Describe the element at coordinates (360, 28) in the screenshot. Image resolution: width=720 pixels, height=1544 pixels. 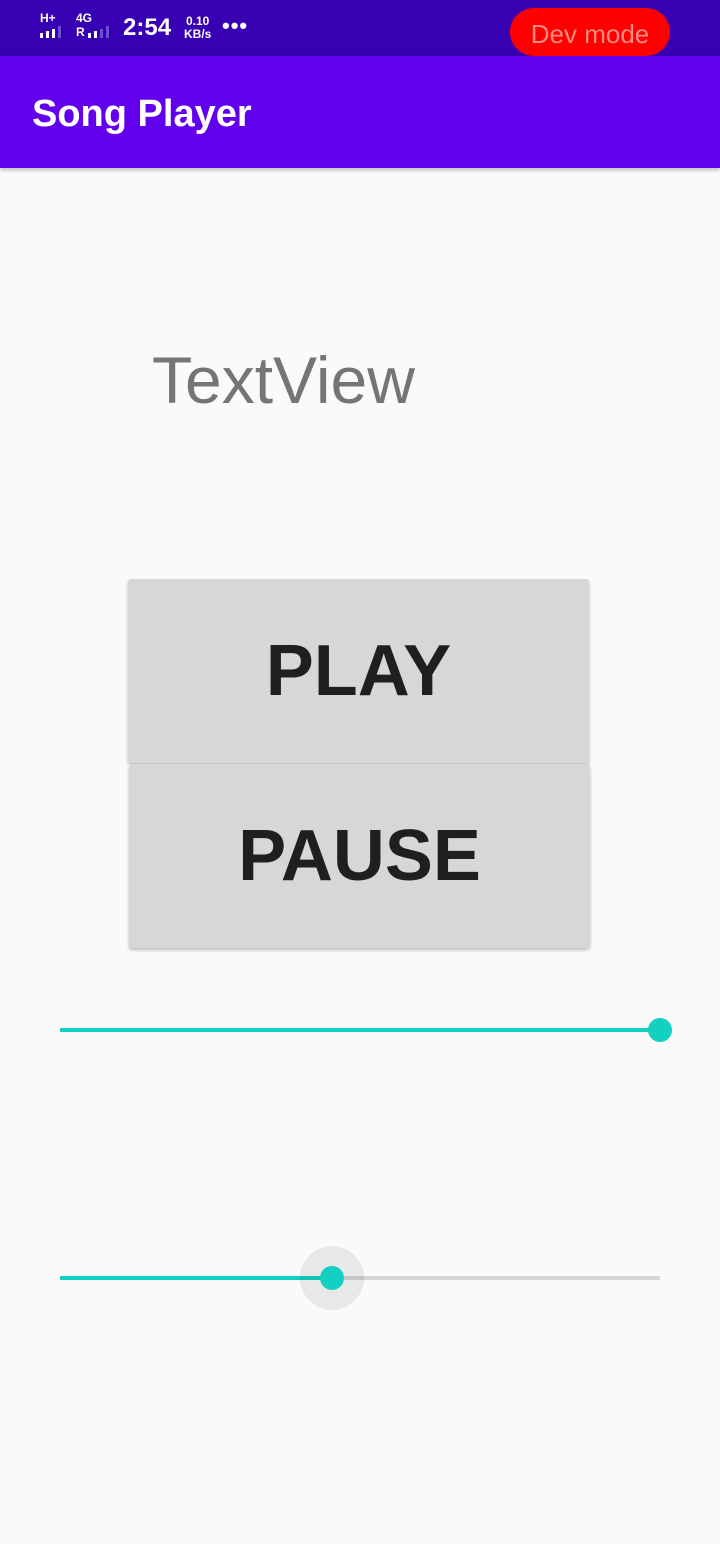
I see `status-bar: H+ 4G R 2:54 0.10 KB/s ••• Dev mode` at that location.